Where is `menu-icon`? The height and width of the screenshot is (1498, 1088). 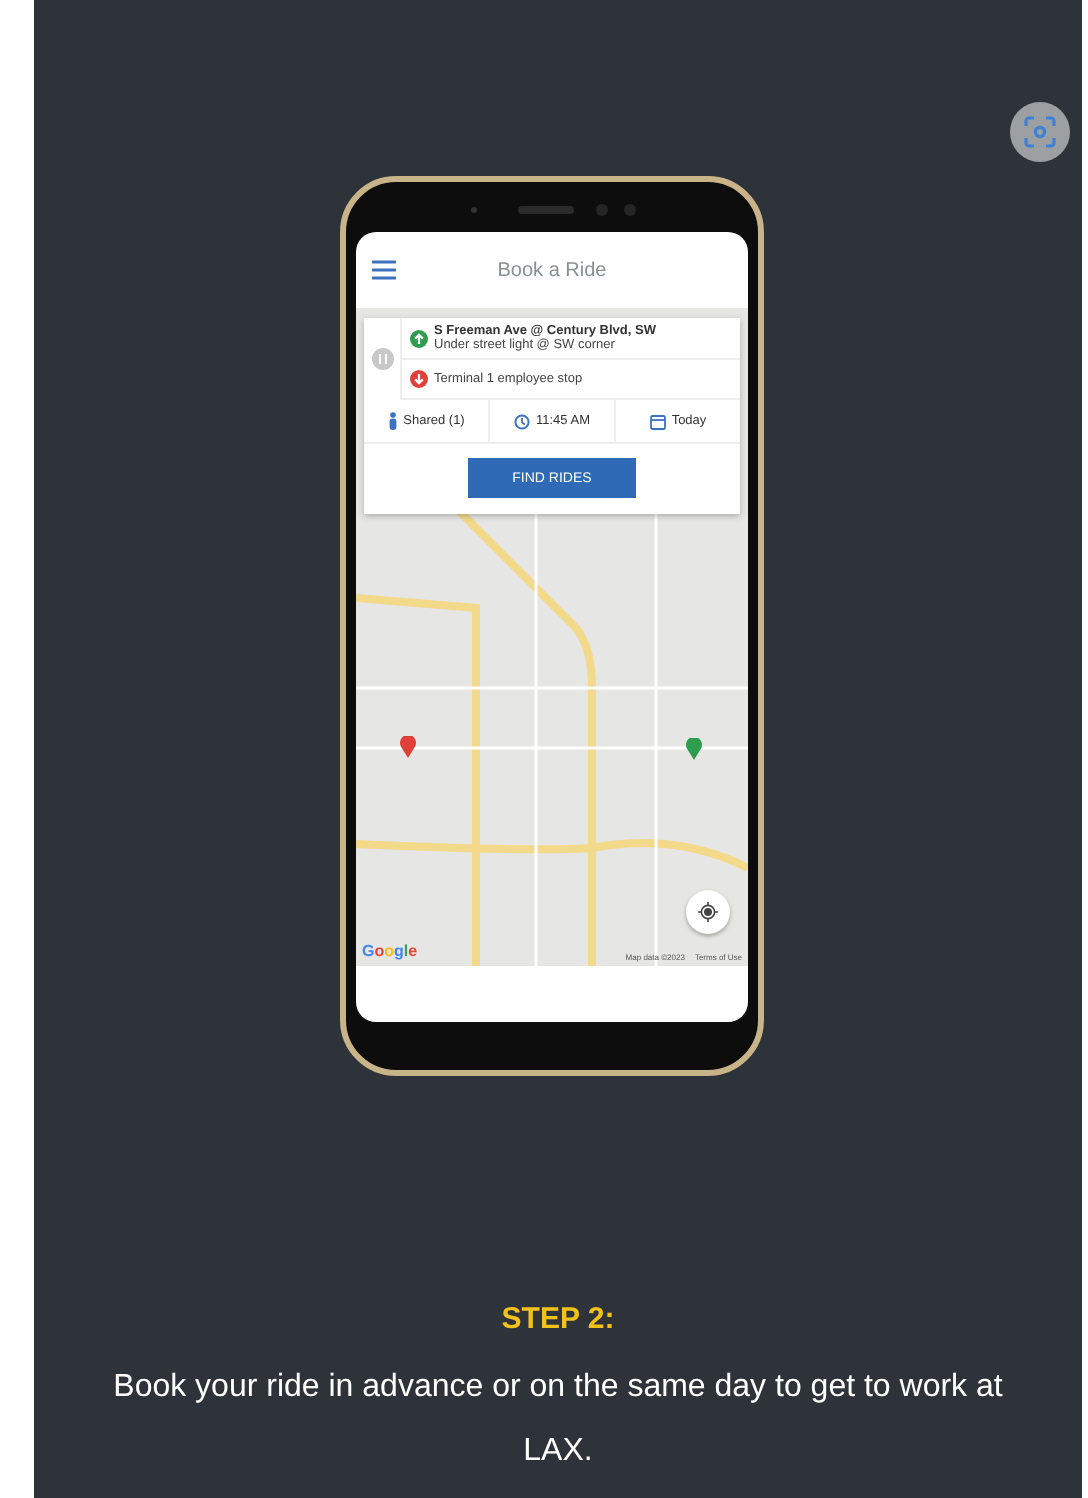 menu-icon is located at coordinates (384, 270).